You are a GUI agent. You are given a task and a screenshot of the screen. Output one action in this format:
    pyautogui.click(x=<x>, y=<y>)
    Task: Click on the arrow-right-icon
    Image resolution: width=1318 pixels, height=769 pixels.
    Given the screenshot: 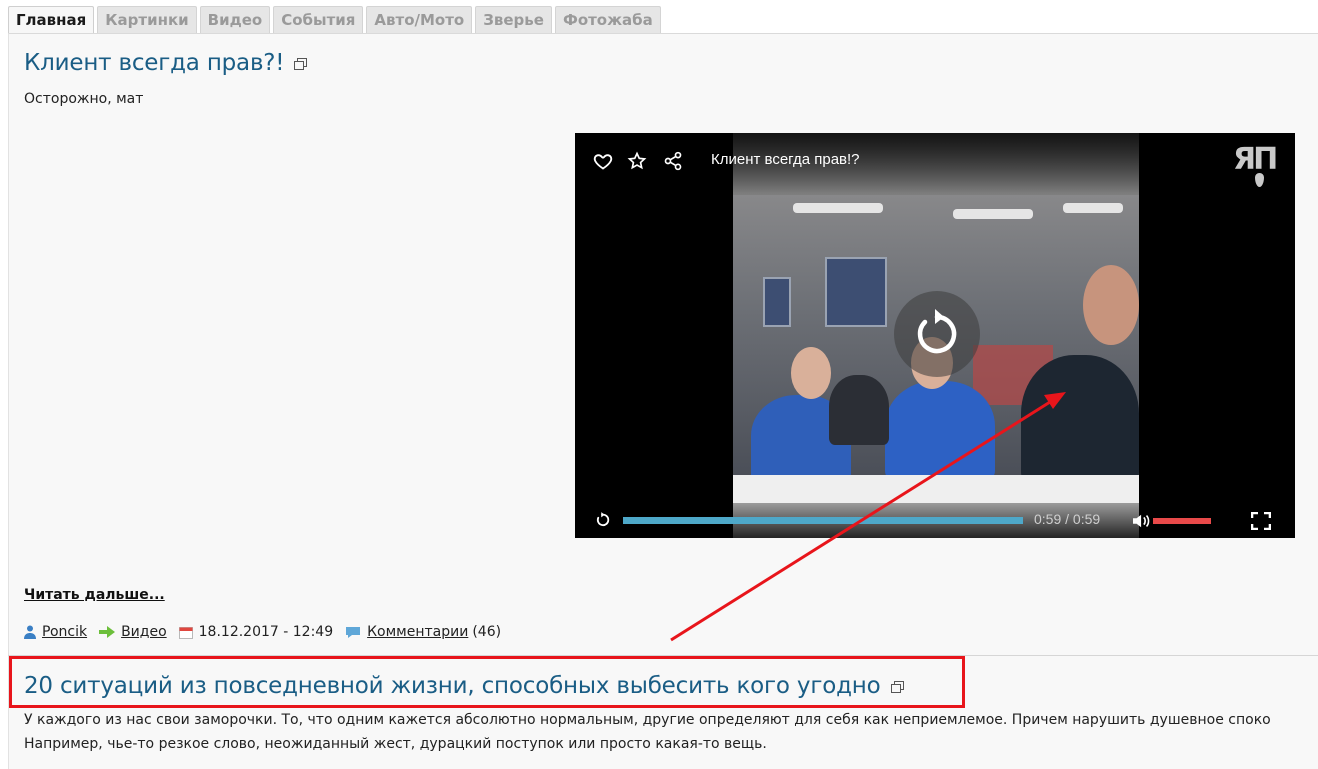 What is the action you would take?
    pyautogui.click(x=107, y=632)
    